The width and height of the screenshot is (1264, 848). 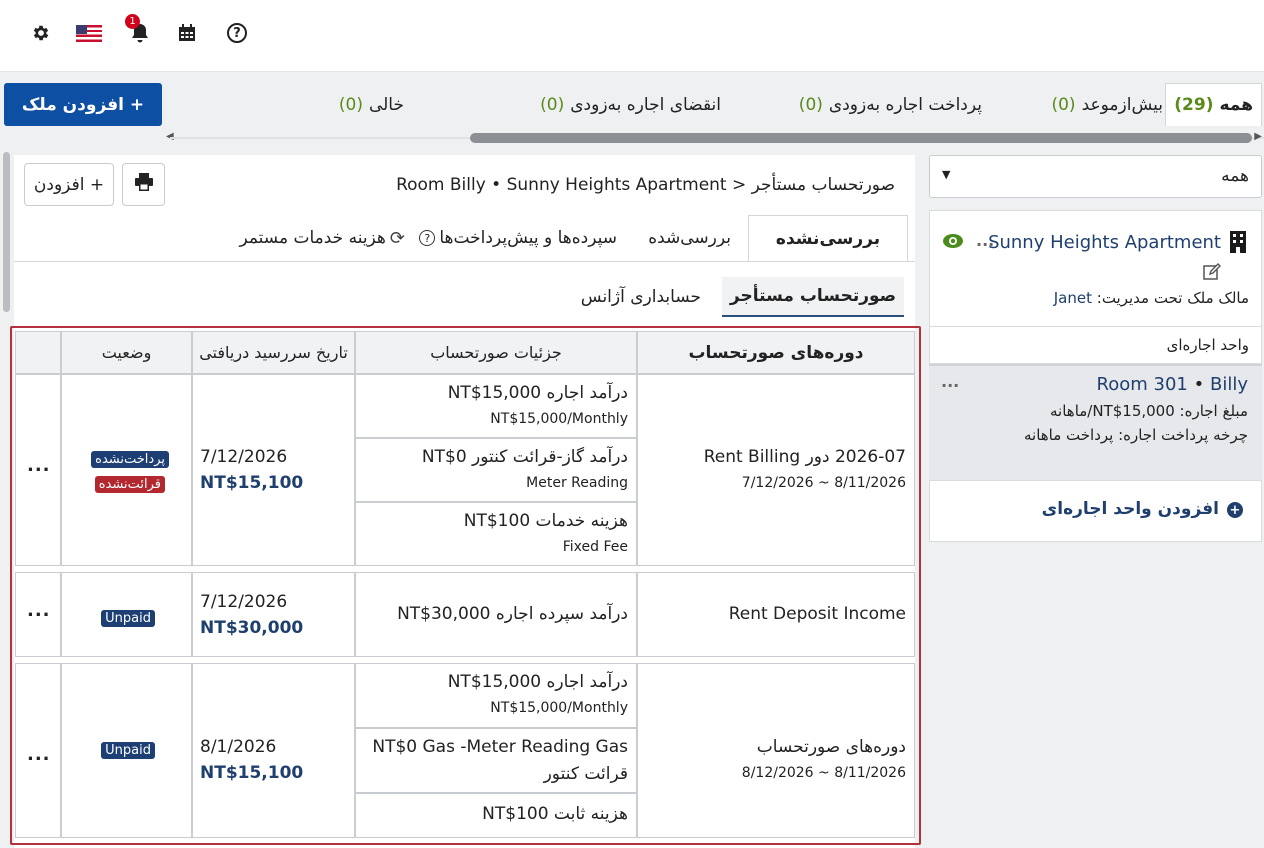 What do you see at coordinates (1122, 104) in the screenshot?
I see `filter-tab-label: بیش‌ازموعد` at bounding box center [1122, 104].